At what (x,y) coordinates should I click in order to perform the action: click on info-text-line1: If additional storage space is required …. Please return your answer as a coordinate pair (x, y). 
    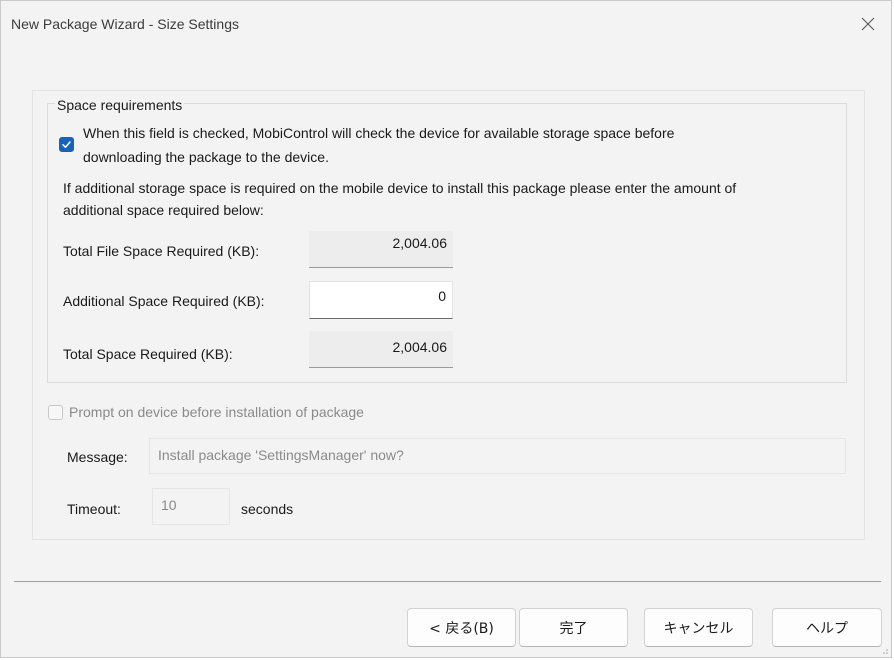
    Looking at the image, I should click on (400, 188).